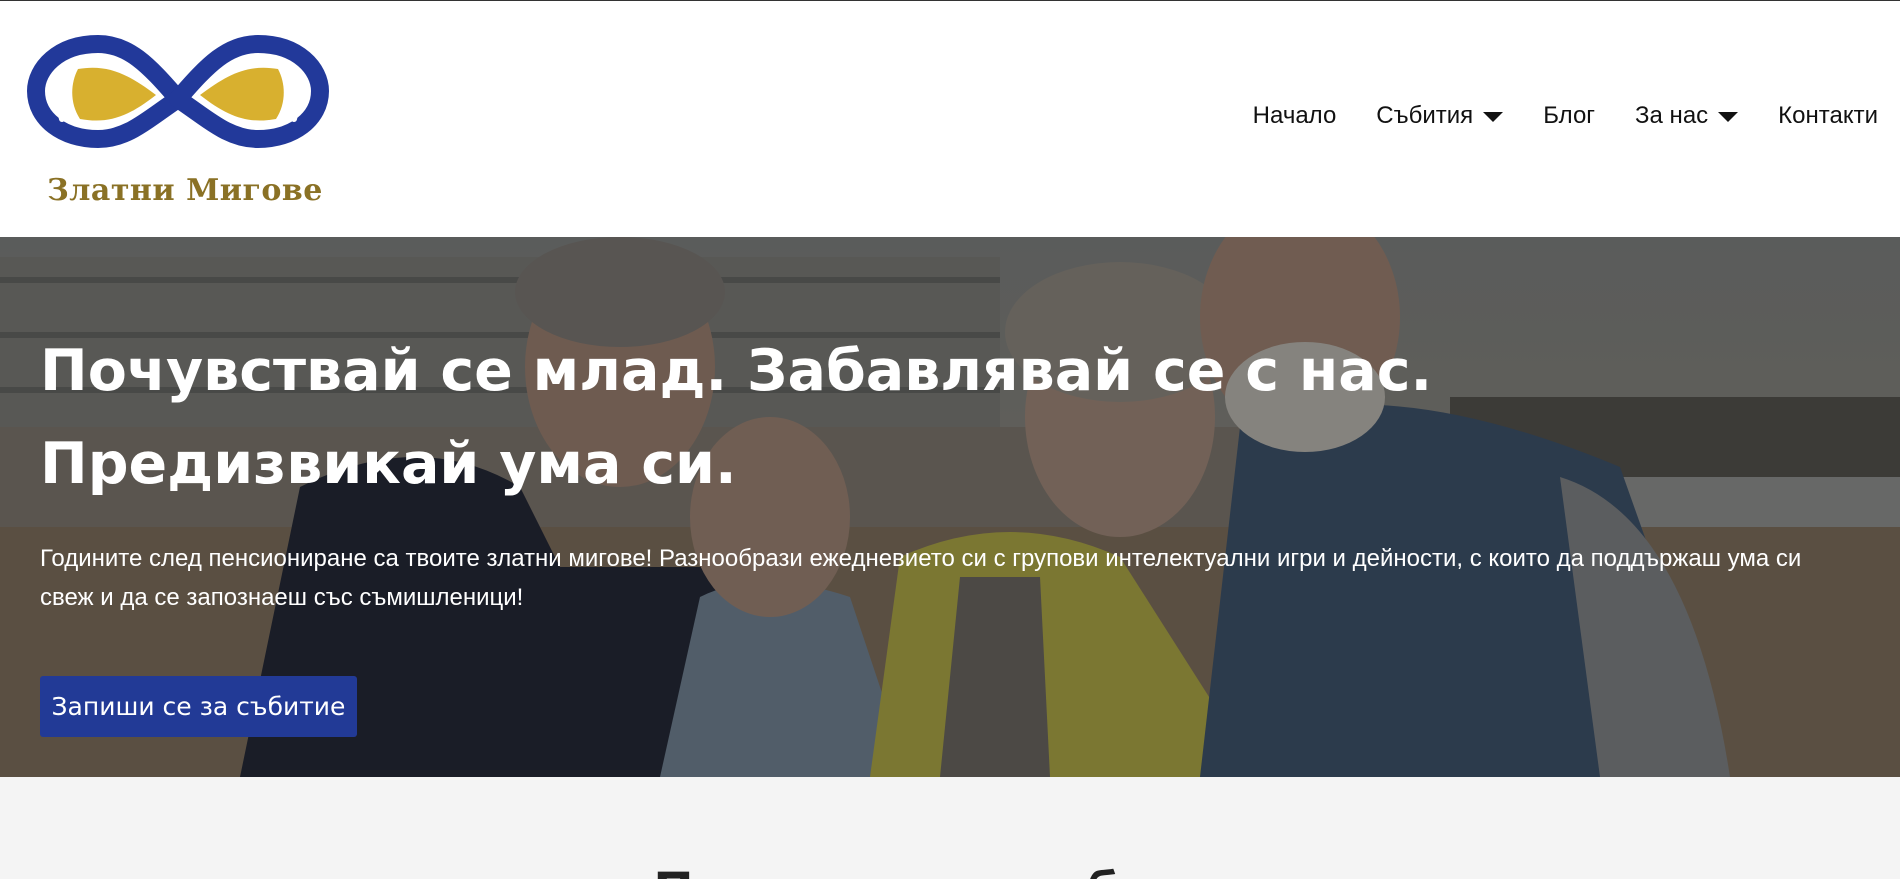 The image size is (1900, 879). I want to click on logo: Златни Мигове, so click(178, 119).